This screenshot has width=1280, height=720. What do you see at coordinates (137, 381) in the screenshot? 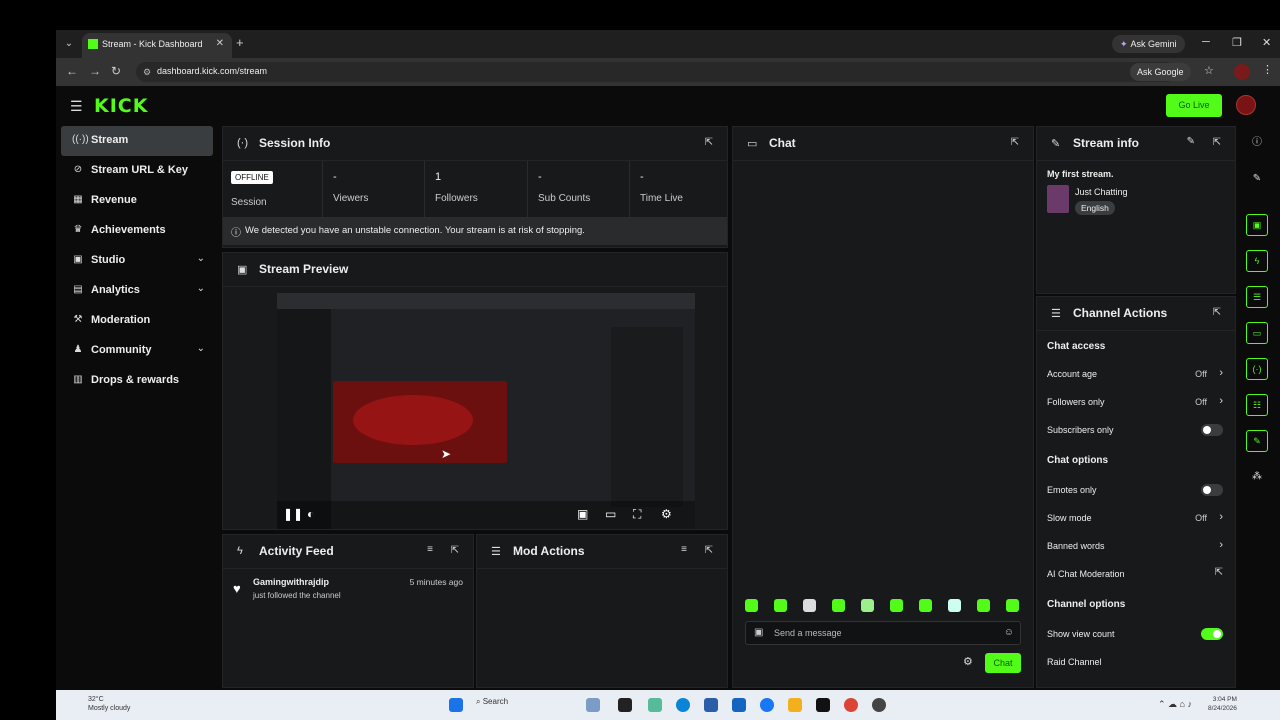
I see `sidebar-item-drops-rewards: ▥ Drops & rewards` at bounding box center [137, 381].